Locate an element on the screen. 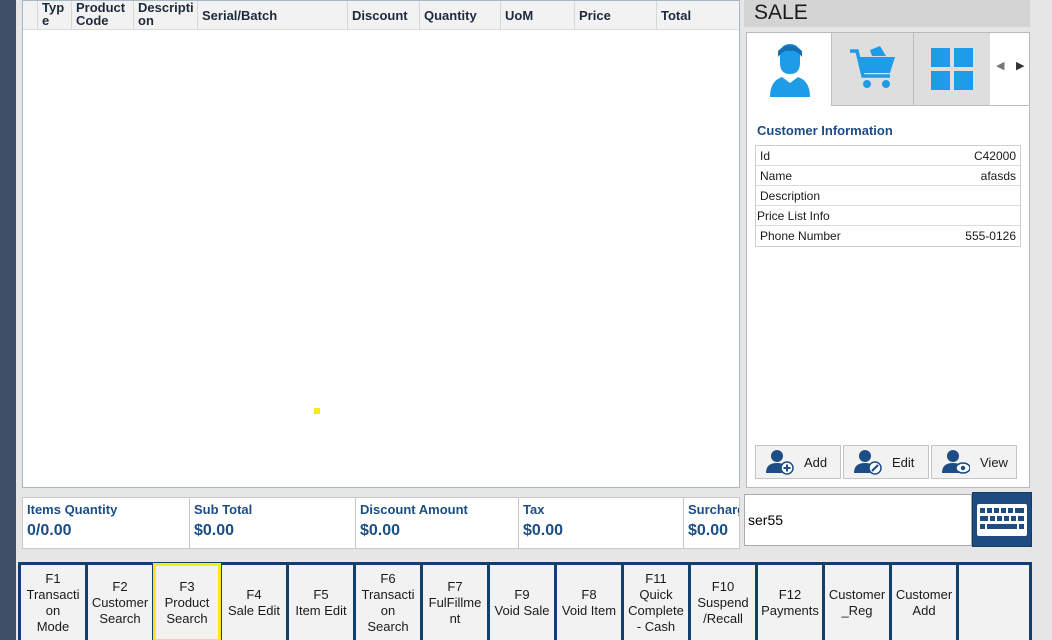 Image resolution: width=1052 pixels, height=640 pixels. info-key: Name is located at coordinates (776, 176).